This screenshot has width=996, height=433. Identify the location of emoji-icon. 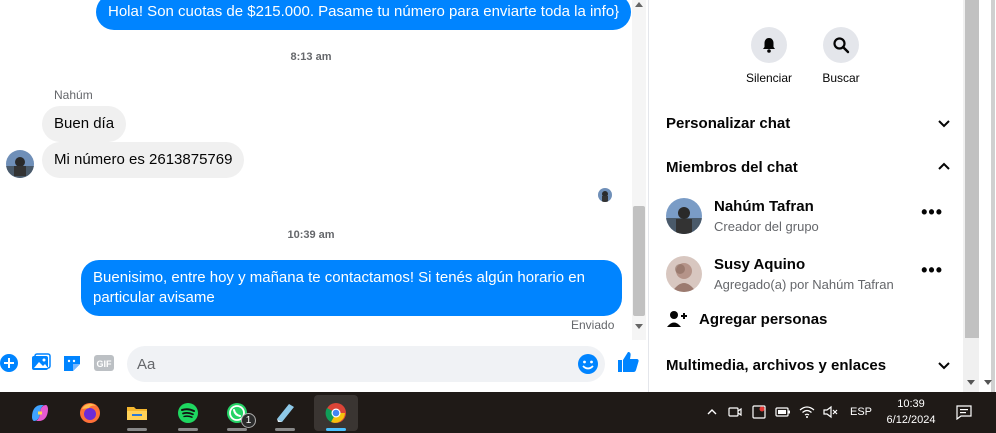
(588, 364).